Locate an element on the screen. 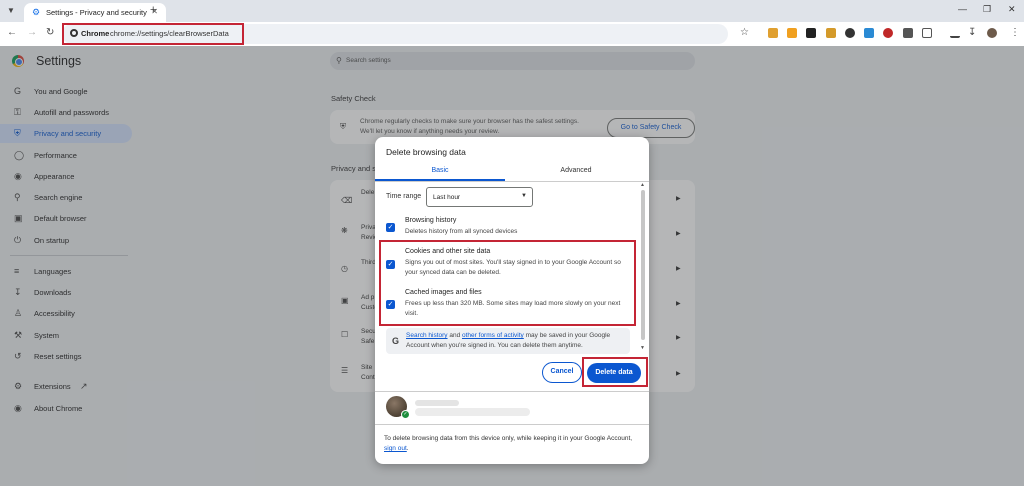  search-history-link: Search history is located at coordinates (427, 335).